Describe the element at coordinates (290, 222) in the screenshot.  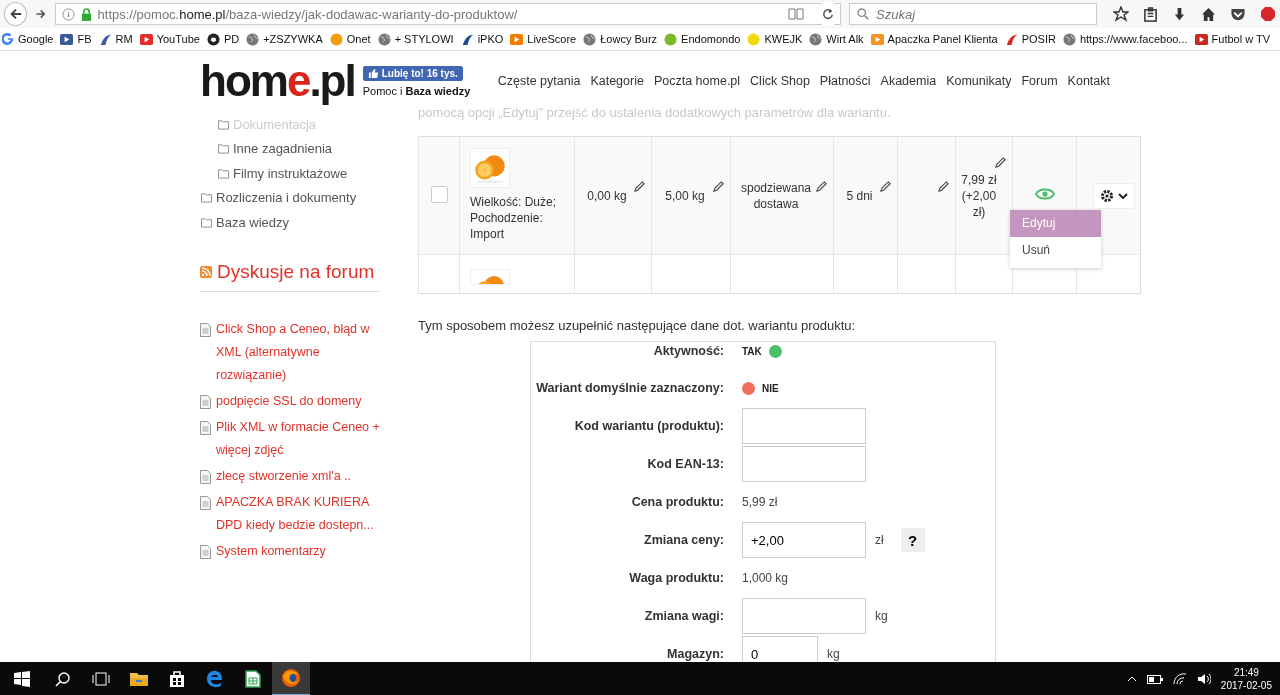
I see `category-link: Baza wiedzy` at that location.